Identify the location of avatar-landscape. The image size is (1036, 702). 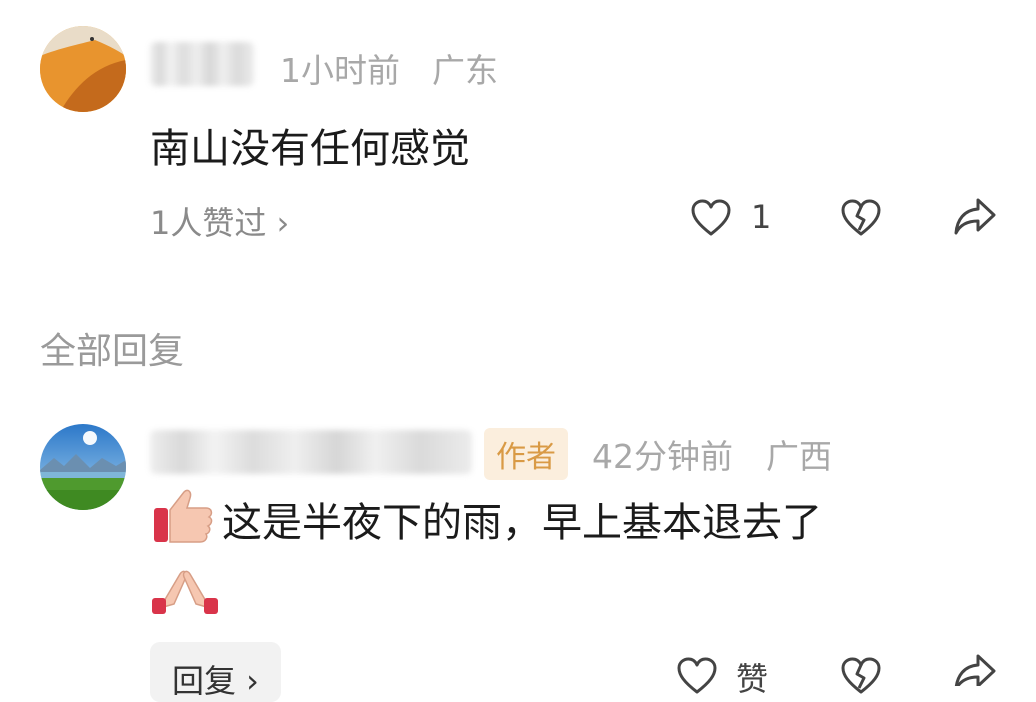
(83, 467).